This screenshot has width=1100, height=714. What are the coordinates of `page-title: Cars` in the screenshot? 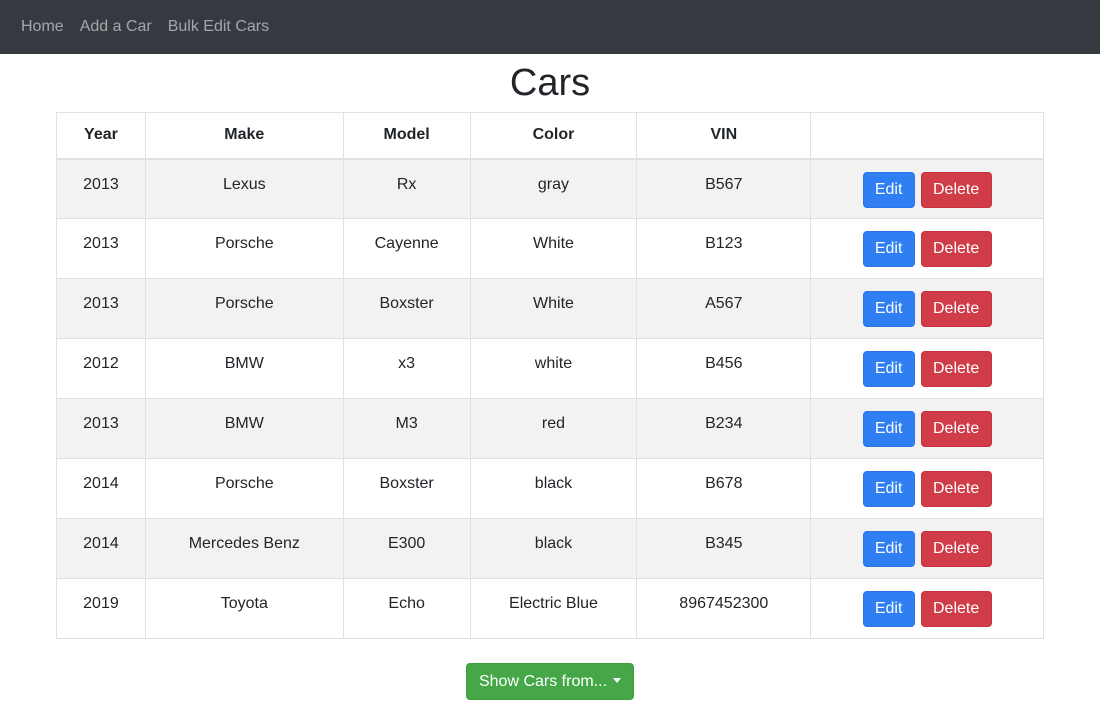 It's located at (550, 83).